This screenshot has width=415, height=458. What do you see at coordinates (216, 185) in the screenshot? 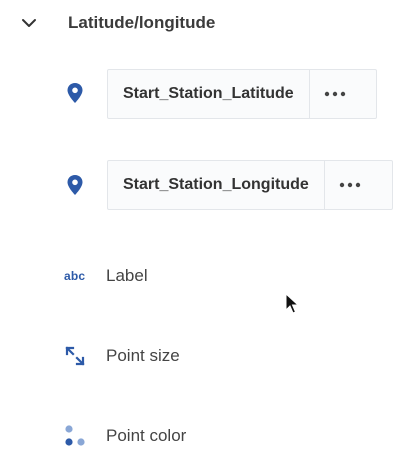
I see `field-chip-label: Start_Station_Longitude` at bounding box center [216, 185].